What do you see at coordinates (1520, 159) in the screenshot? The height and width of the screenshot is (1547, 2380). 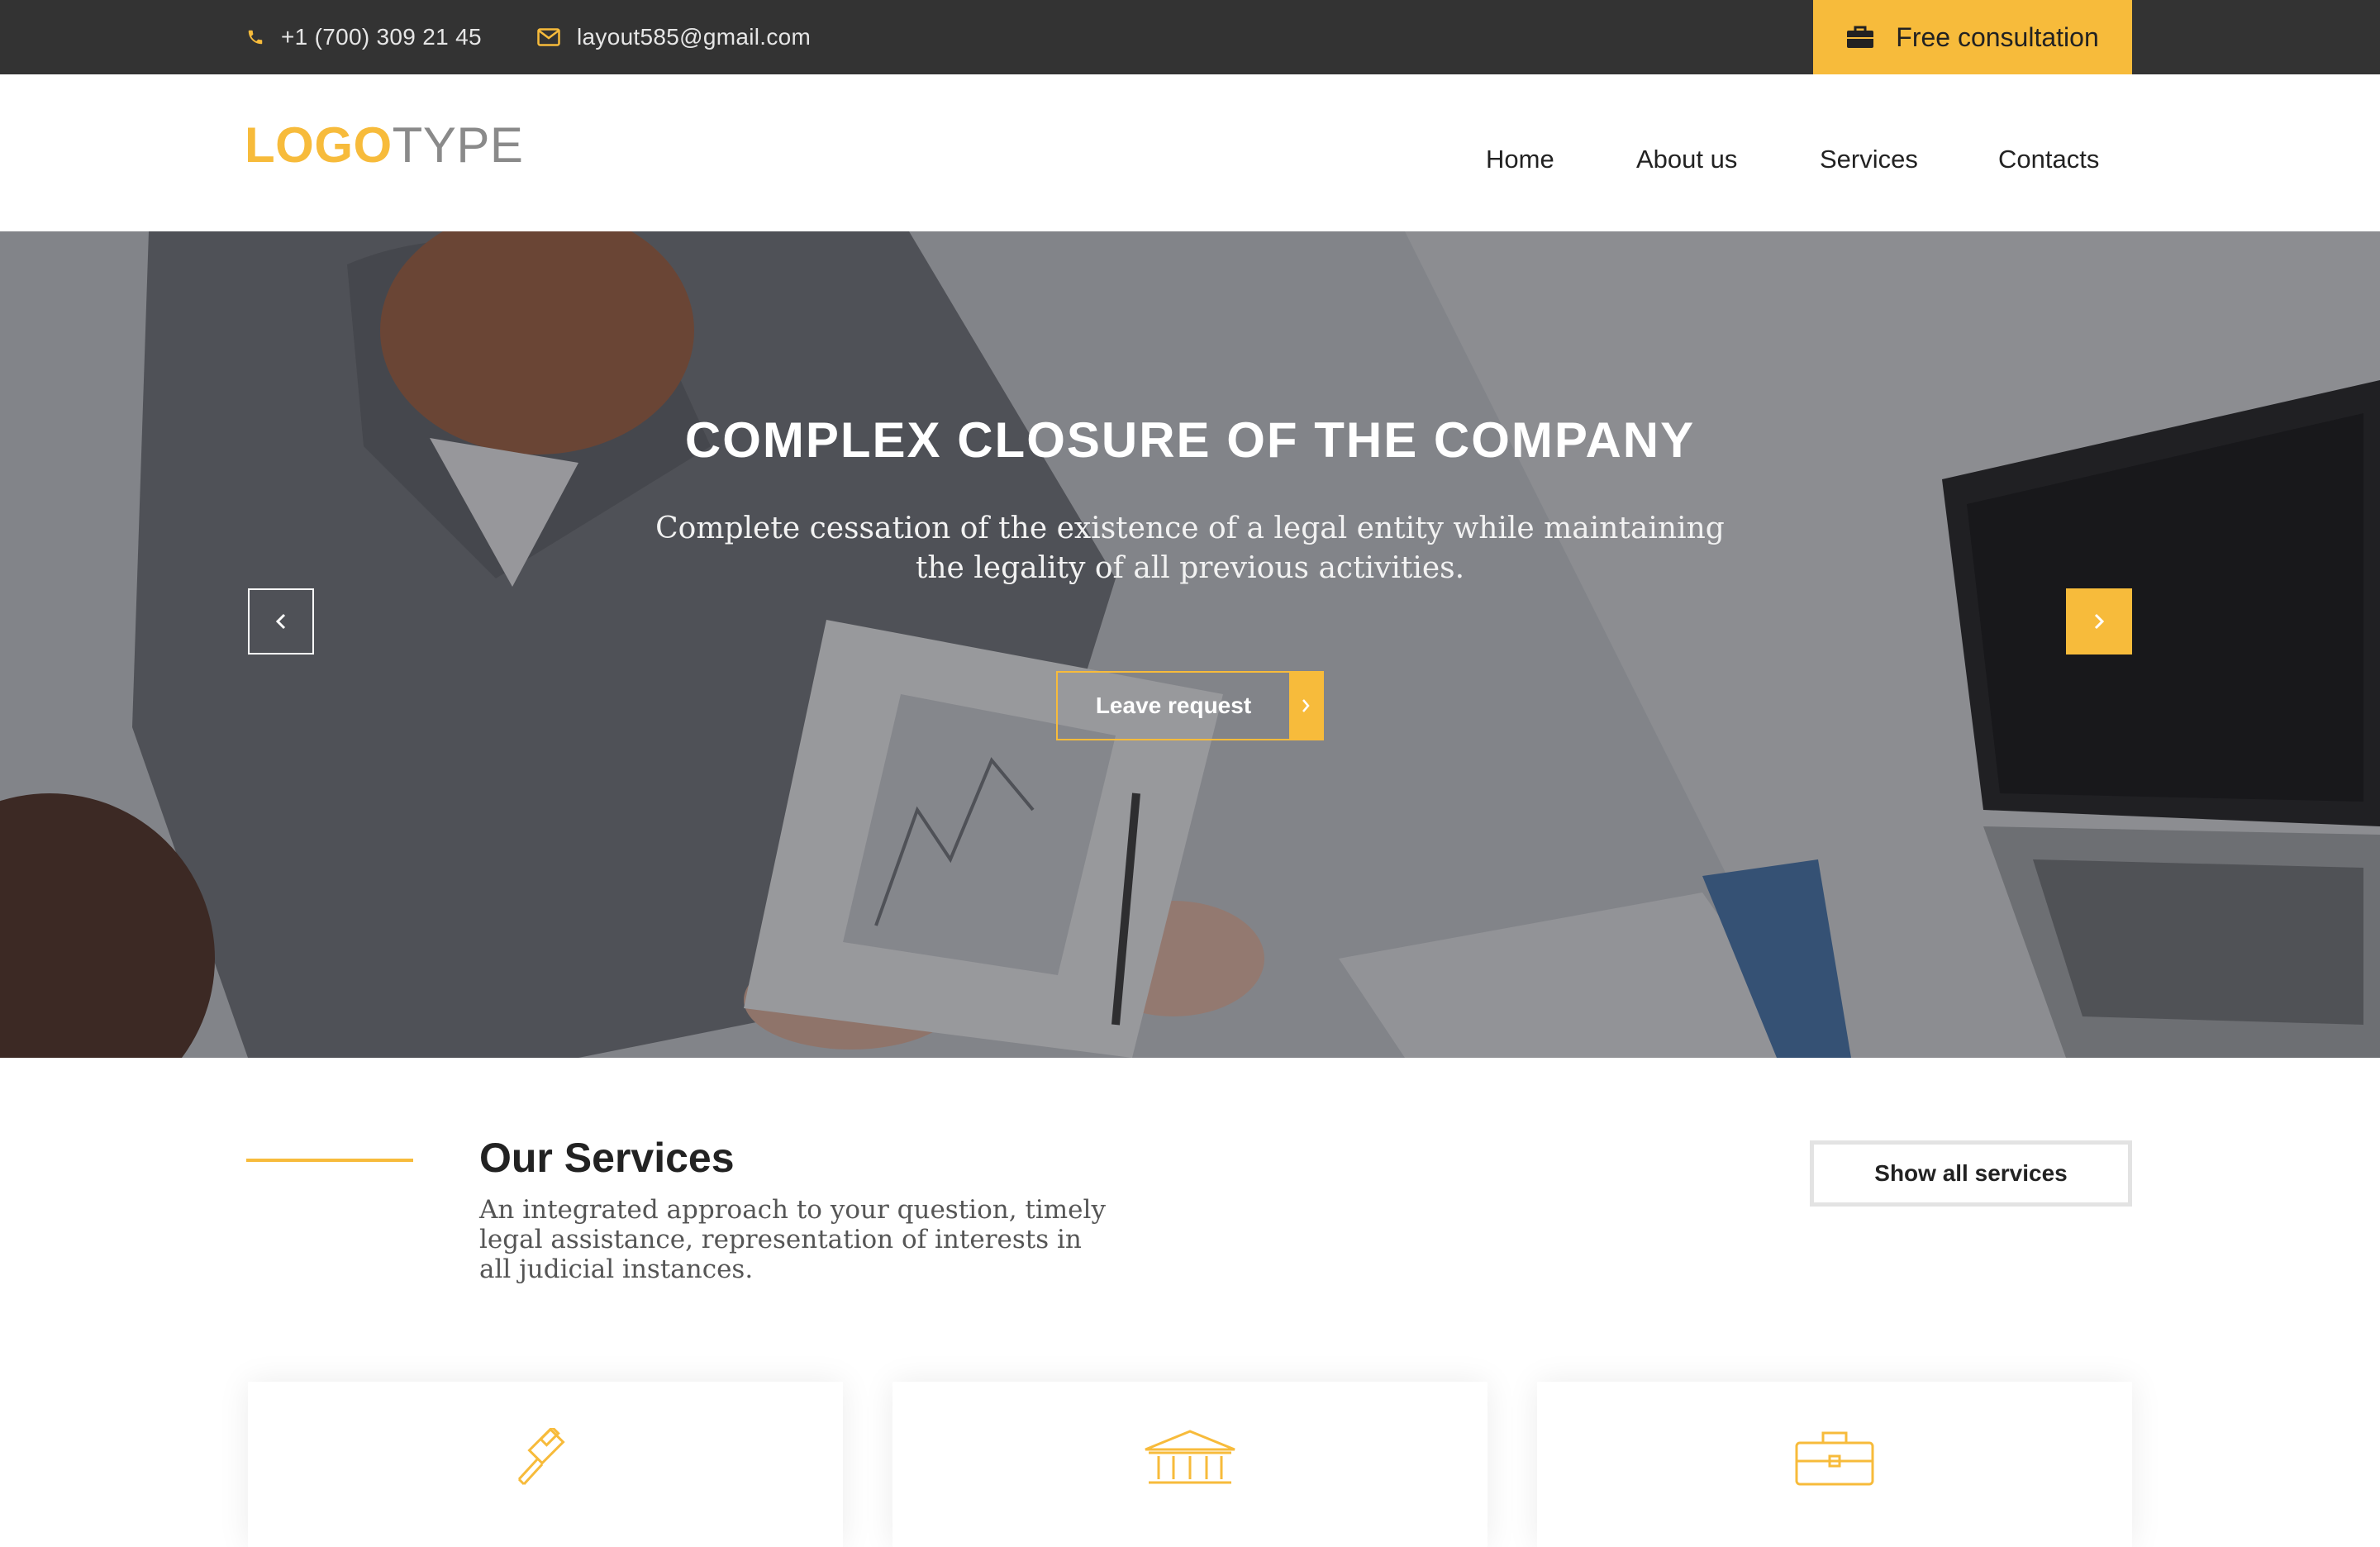 I see `nav-item-home: Home` at bounding box center [1520, 159].